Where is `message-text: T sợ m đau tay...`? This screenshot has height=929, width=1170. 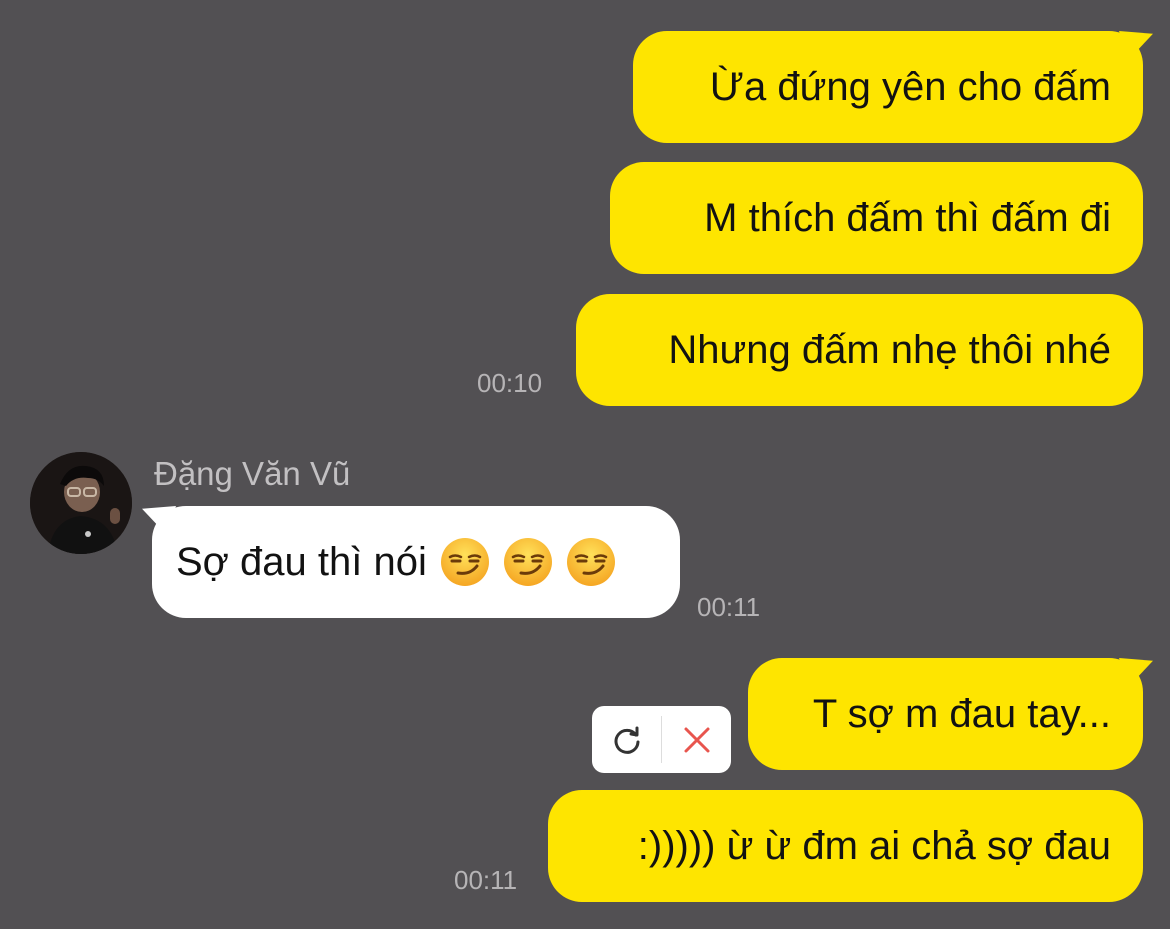
message-text: T sợ m đau tay... is located at coordinates (961, 714).